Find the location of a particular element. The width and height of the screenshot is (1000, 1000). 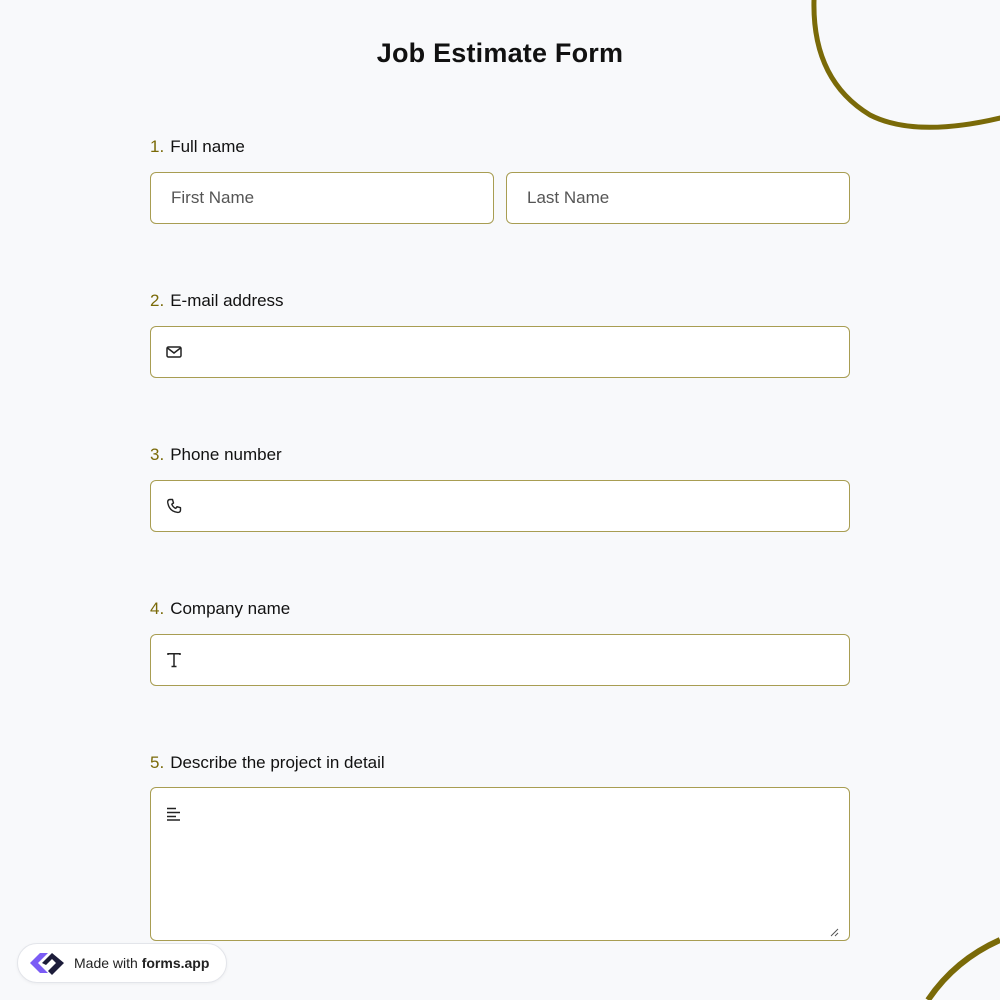

question-number: 3. is located at coordinates (157, 454).